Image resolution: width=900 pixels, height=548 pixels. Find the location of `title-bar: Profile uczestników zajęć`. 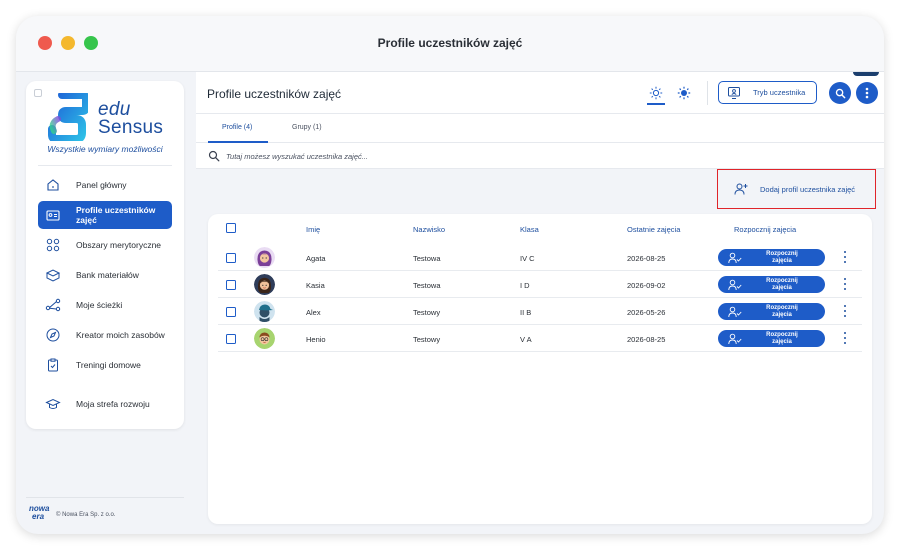

title-bar: Profile uczestników zajęć is located at coordinates (450, 44).